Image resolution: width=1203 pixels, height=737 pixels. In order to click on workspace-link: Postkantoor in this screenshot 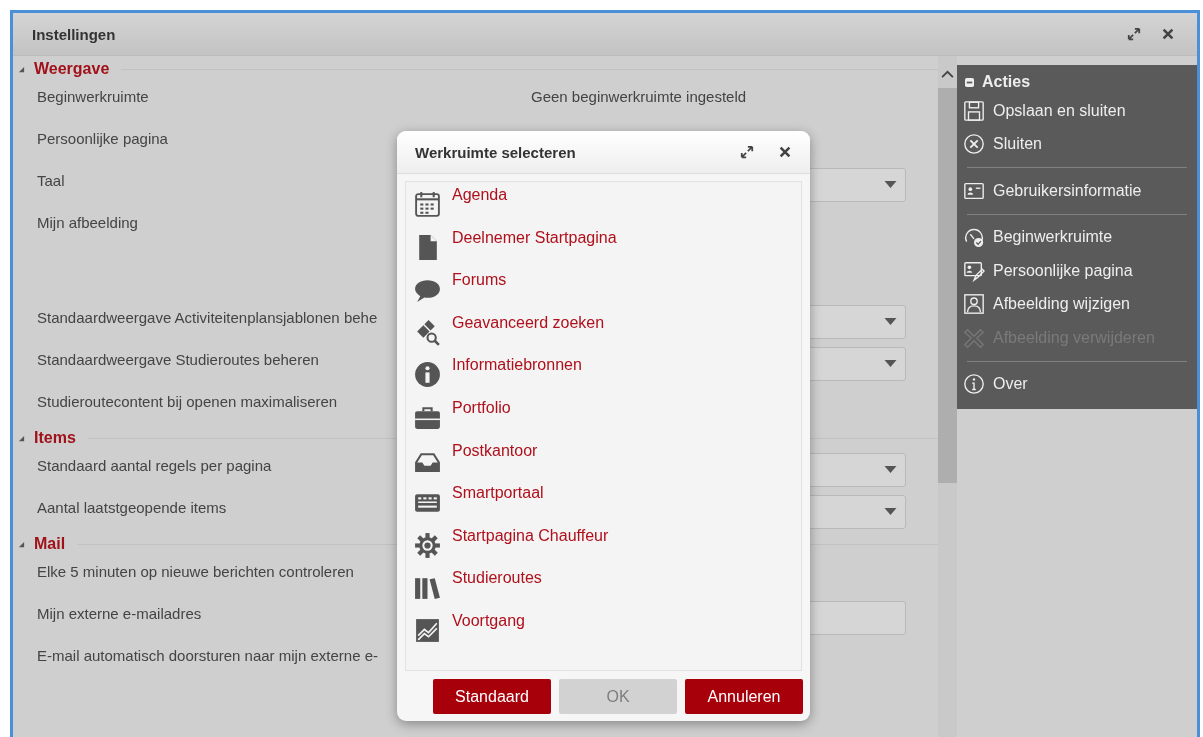, I will do `click(495, 450)`.